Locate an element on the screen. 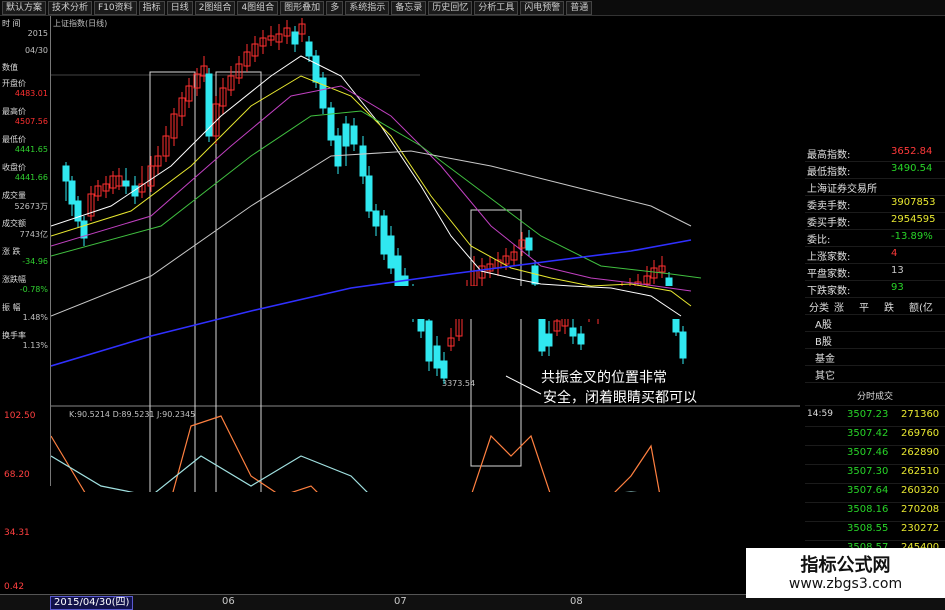  stat-label: 平盘家数: is located at coordinates (829, 274).